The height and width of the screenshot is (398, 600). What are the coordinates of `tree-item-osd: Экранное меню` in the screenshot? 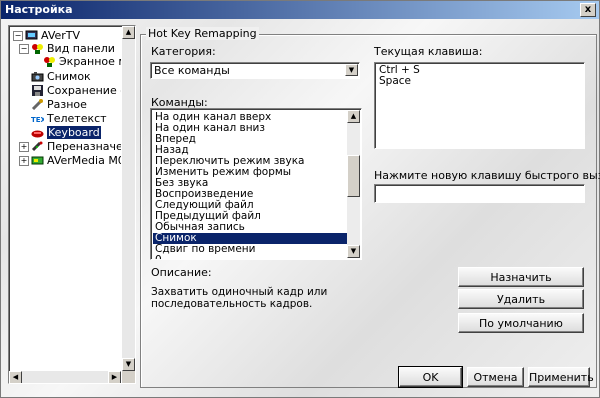 It's located at (82, 61).